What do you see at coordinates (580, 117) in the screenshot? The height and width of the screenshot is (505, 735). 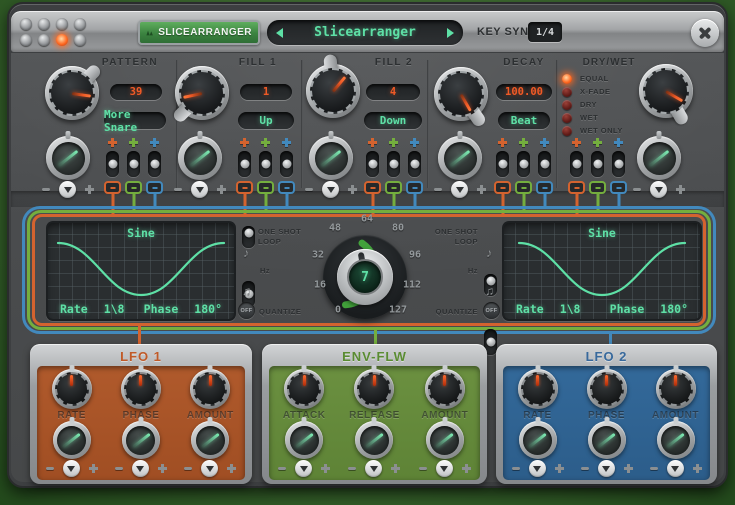 I see `drywet-option: WET` at bounding box center [580, 117].